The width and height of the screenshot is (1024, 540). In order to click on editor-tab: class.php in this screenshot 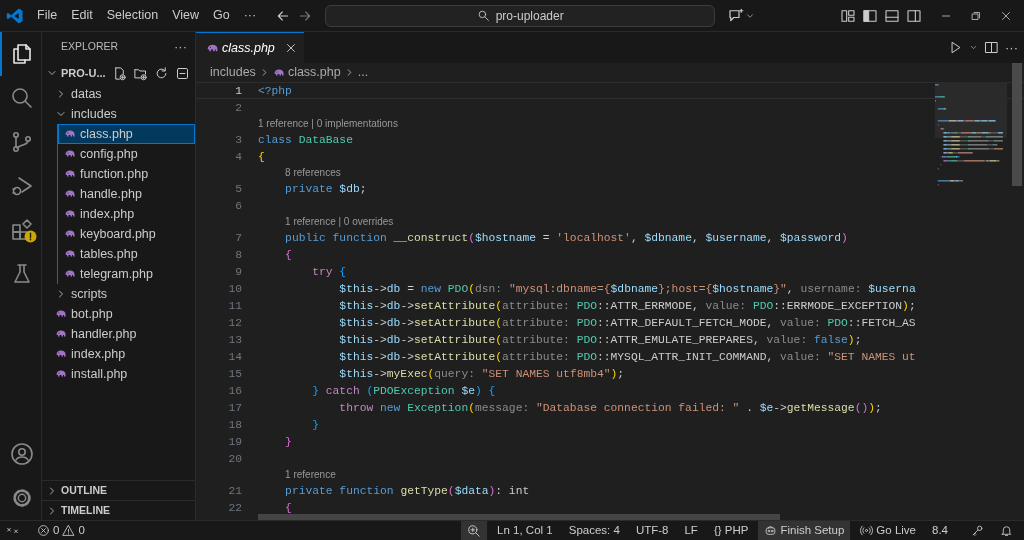, I will do `click(250, 47)`.